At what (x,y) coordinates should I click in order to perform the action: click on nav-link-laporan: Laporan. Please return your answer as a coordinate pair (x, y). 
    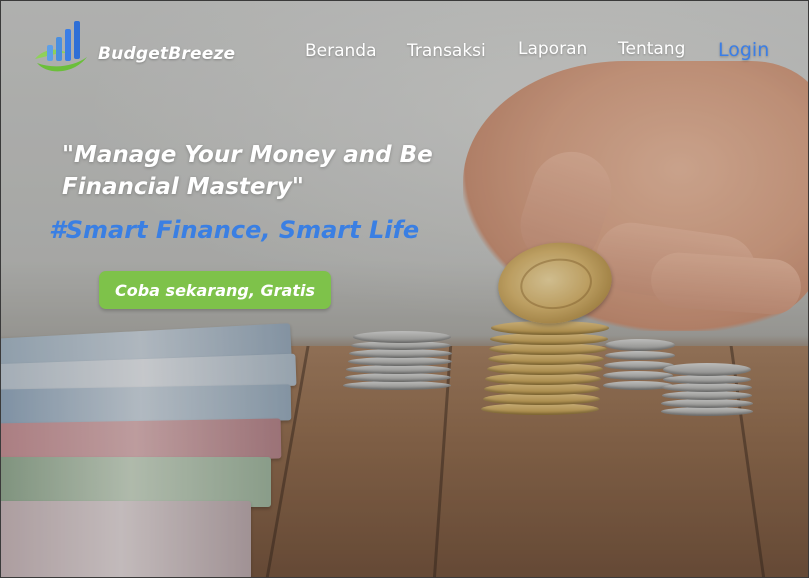
    Looking at the image, I should click on (552, 49).